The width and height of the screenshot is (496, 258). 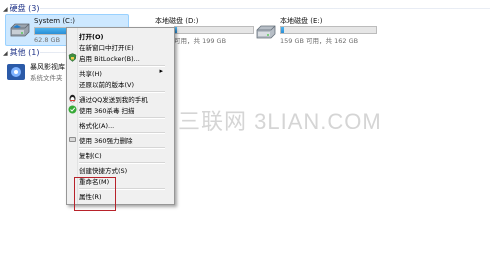 I want to click on drive-e-usage-bar, so click(x=328, y=30).